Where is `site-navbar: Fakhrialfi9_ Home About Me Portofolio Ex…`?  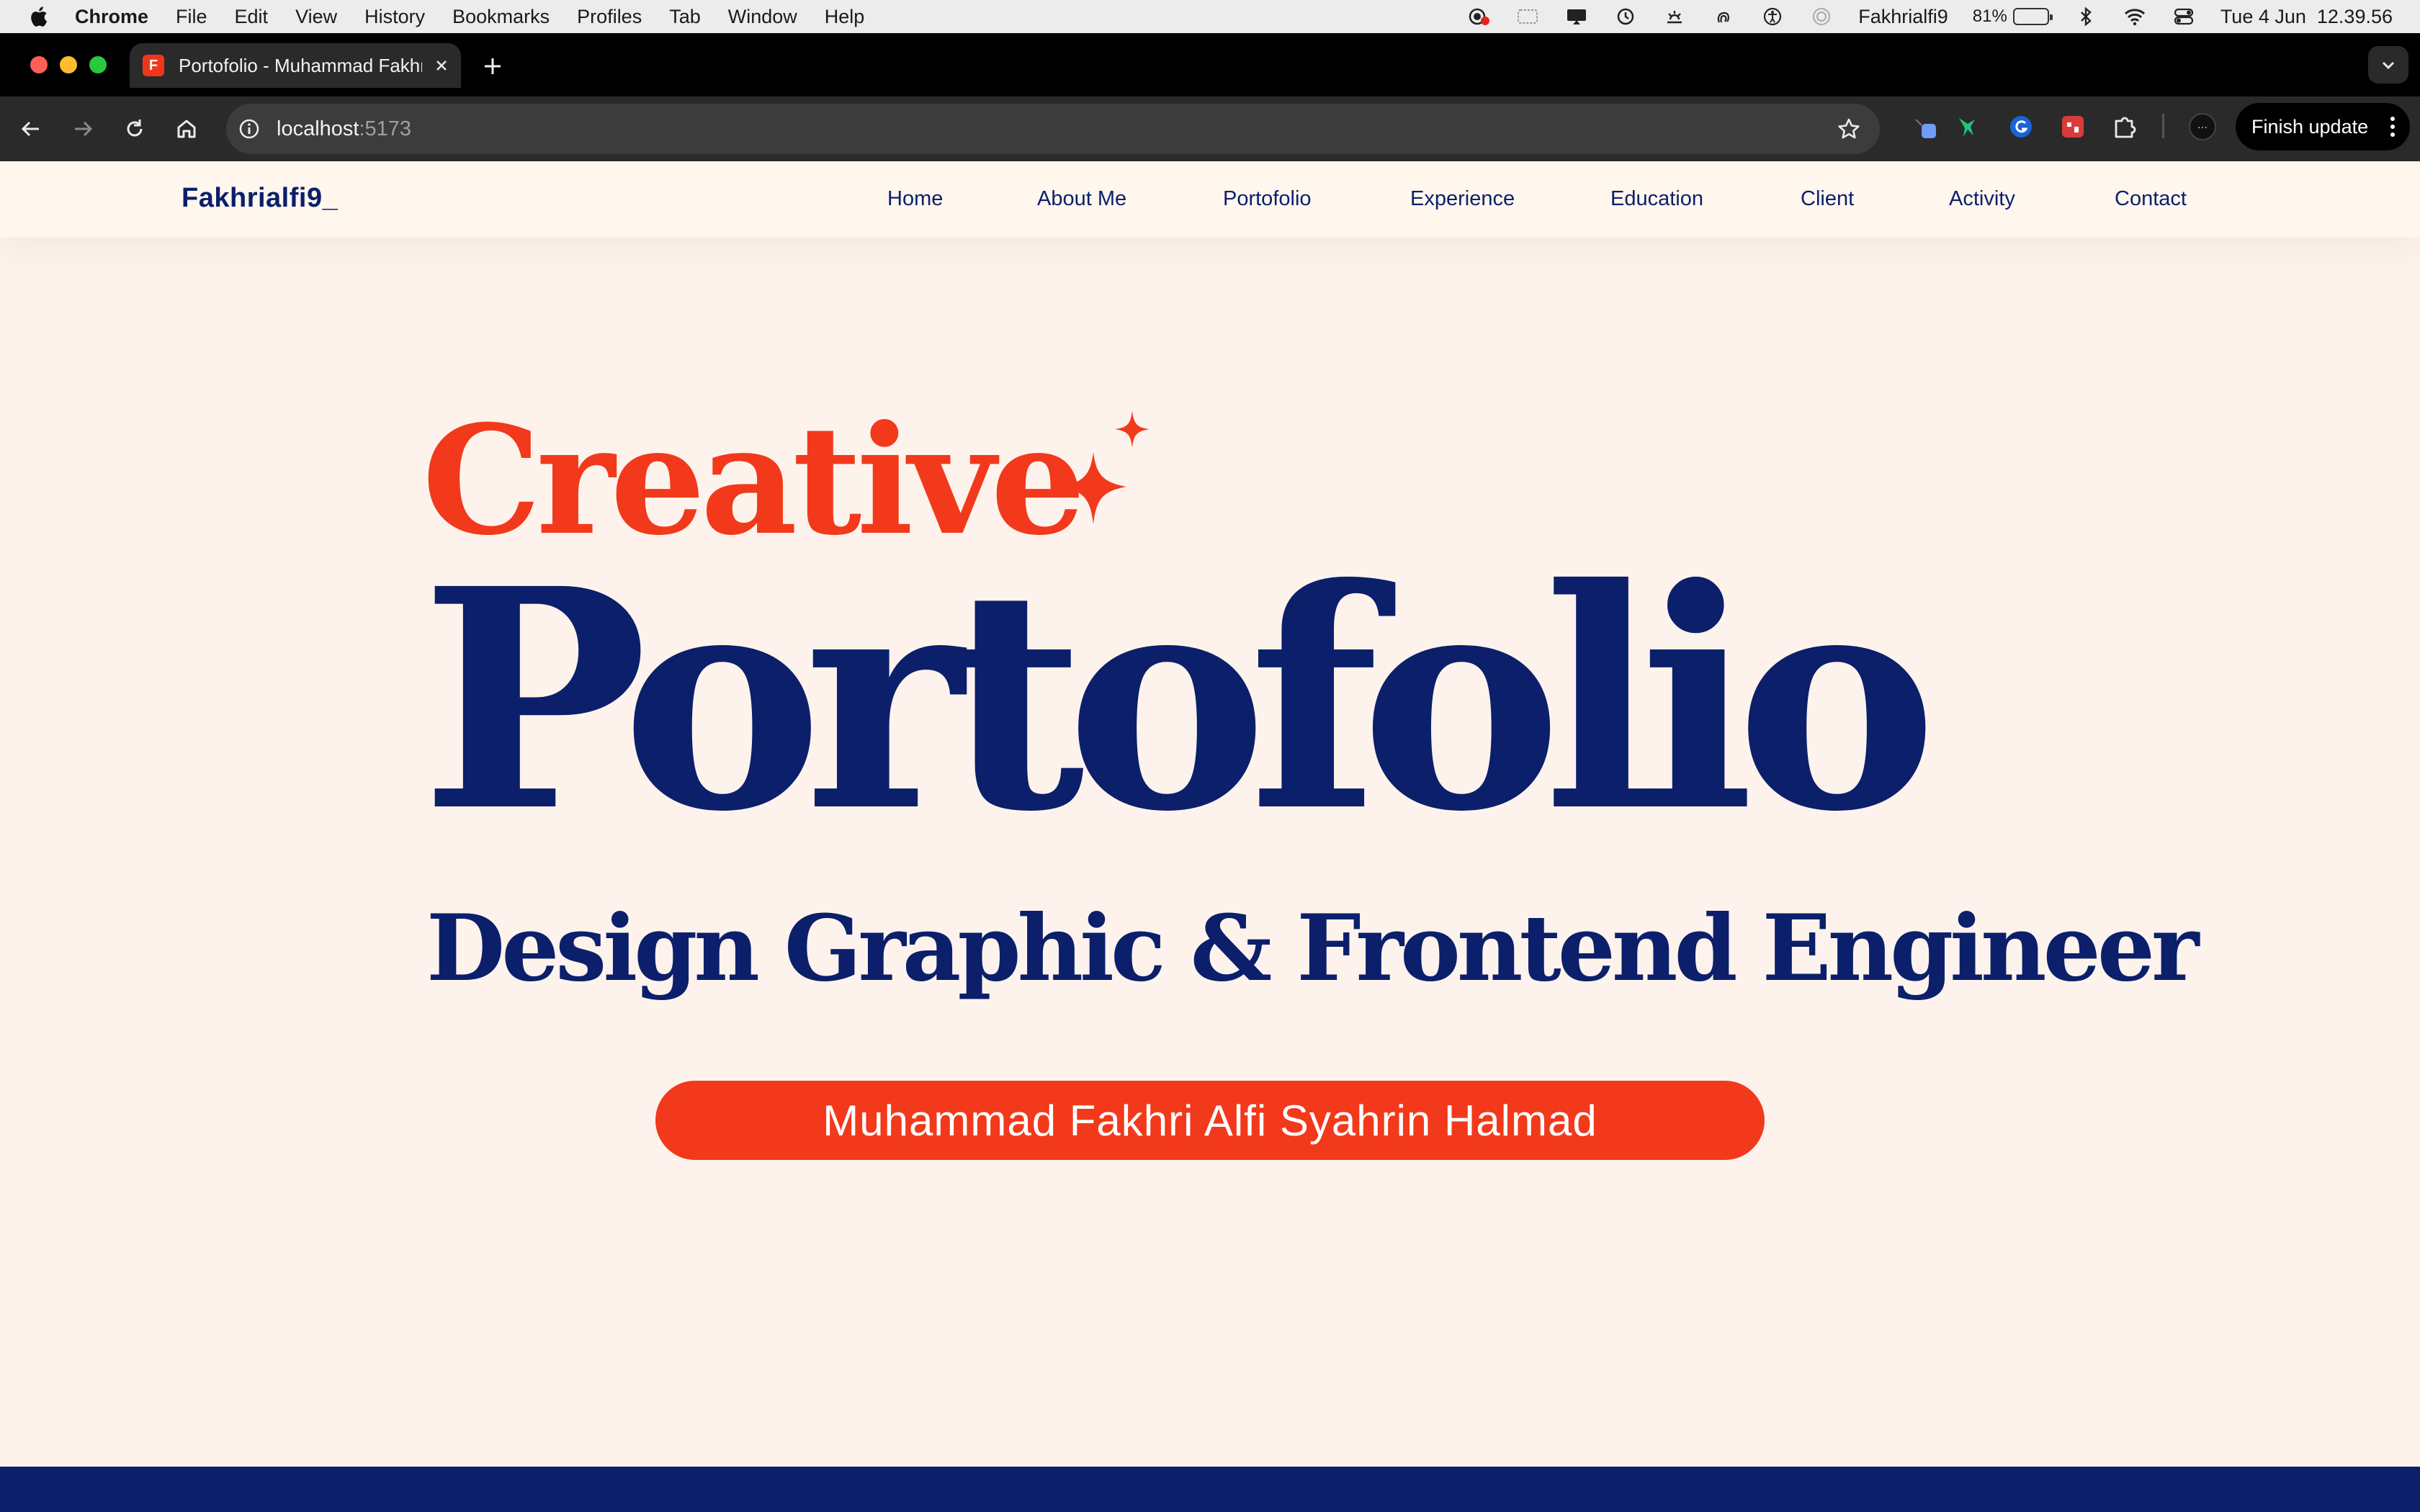
site-navbar: Fakhrialfi9_ Home About Me Portofolio Ex… is located at coordinates (1210, 199).